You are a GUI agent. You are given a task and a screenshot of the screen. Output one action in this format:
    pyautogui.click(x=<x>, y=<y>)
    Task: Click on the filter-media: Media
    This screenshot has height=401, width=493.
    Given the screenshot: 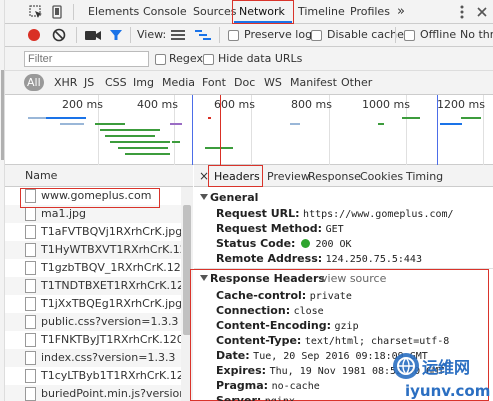 What is the action you would take?
    pyautogui.click(x=178, y=83)
    